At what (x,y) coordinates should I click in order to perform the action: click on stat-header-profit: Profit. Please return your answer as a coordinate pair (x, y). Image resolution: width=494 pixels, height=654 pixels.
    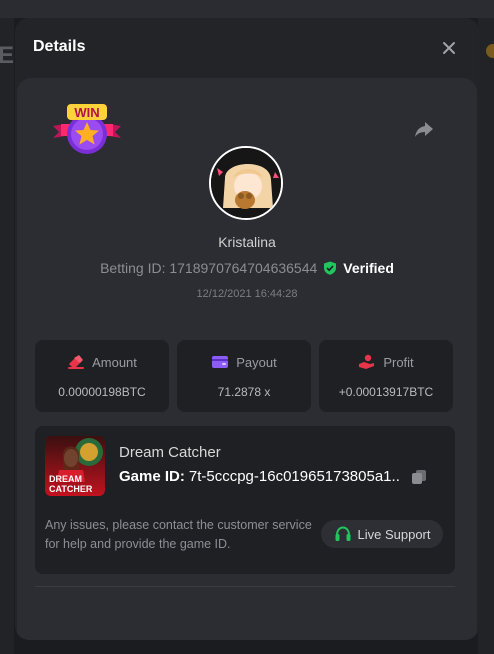
    Looking at the image, I should click on (386, 362).